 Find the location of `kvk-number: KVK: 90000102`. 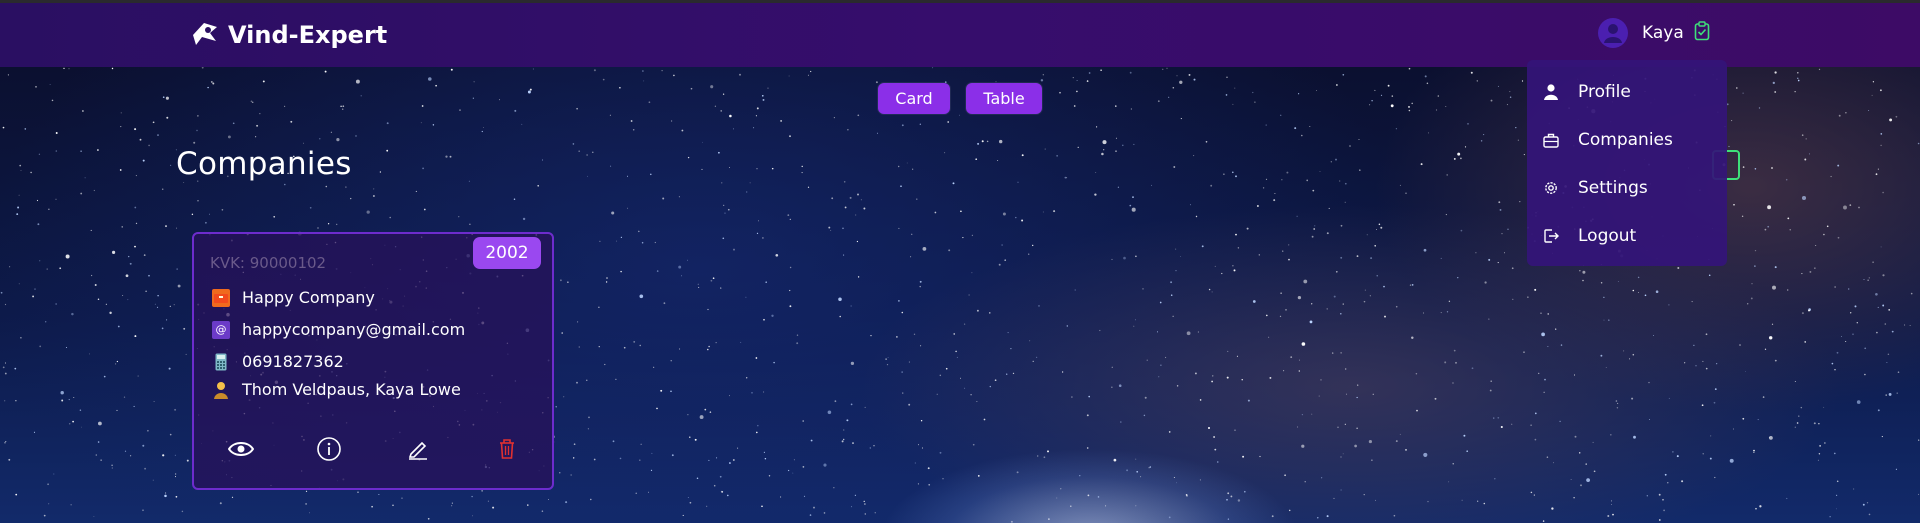

kvk-number: KVK: 90000102 is located at coordinates (268, 263).